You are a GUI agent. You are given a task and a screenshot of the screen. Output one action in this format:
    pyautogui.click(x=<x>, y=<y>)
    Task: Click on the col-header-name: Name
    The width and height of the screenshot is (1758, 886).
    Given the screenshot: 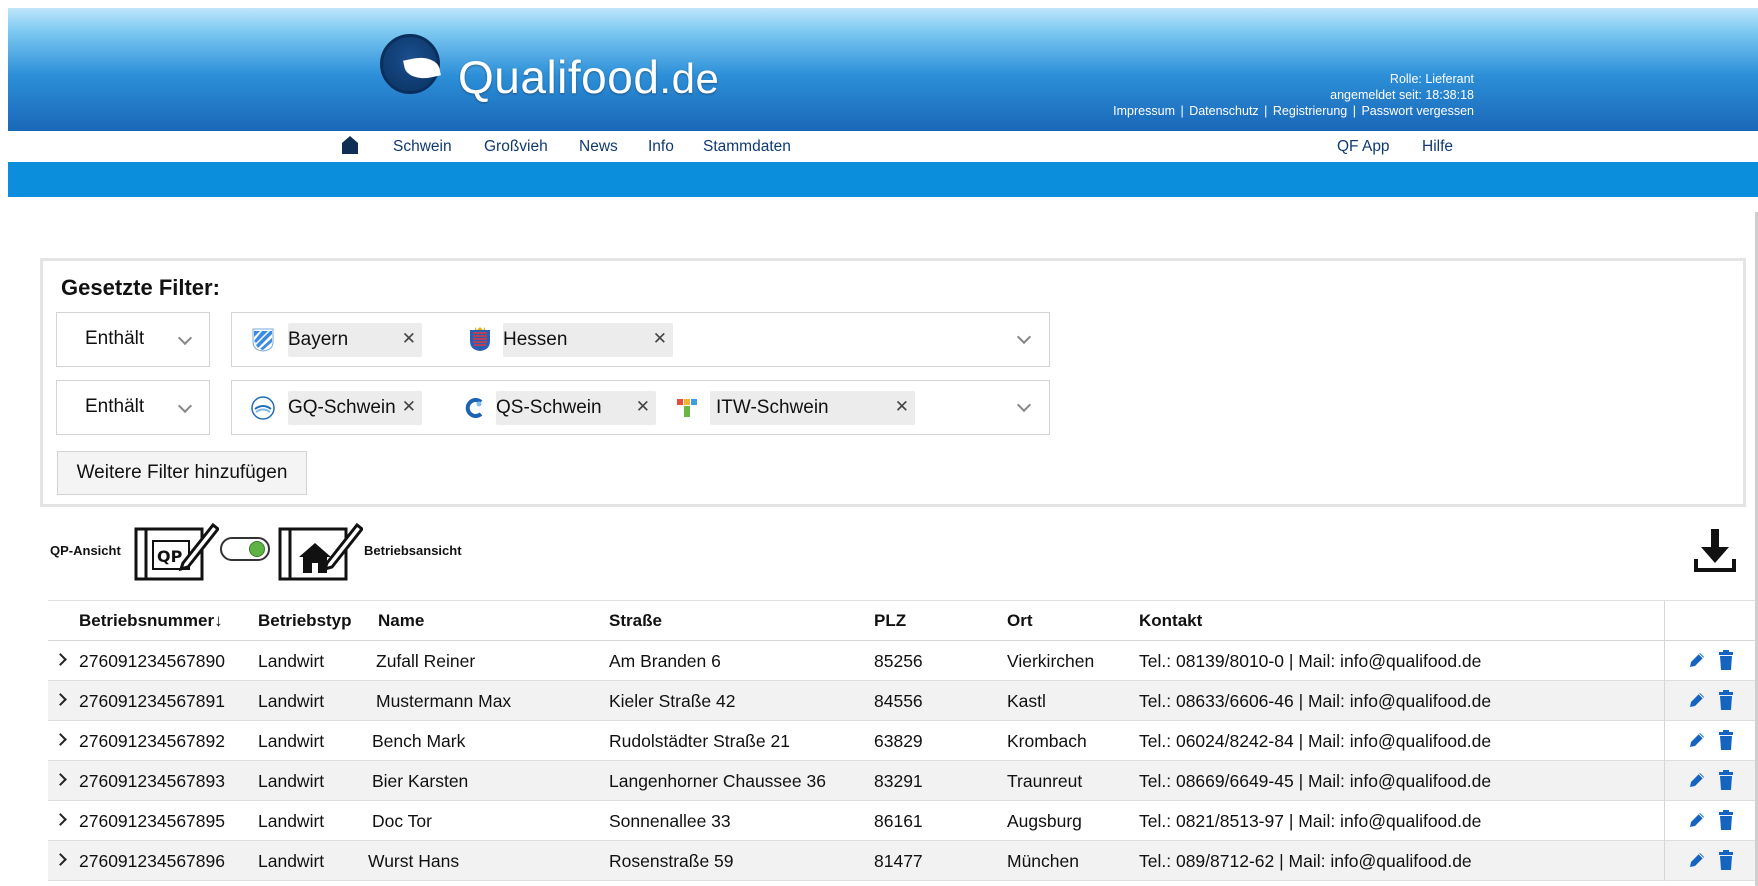 What is the action you would take?
    pyautogui.click(x=401, y=621)
    